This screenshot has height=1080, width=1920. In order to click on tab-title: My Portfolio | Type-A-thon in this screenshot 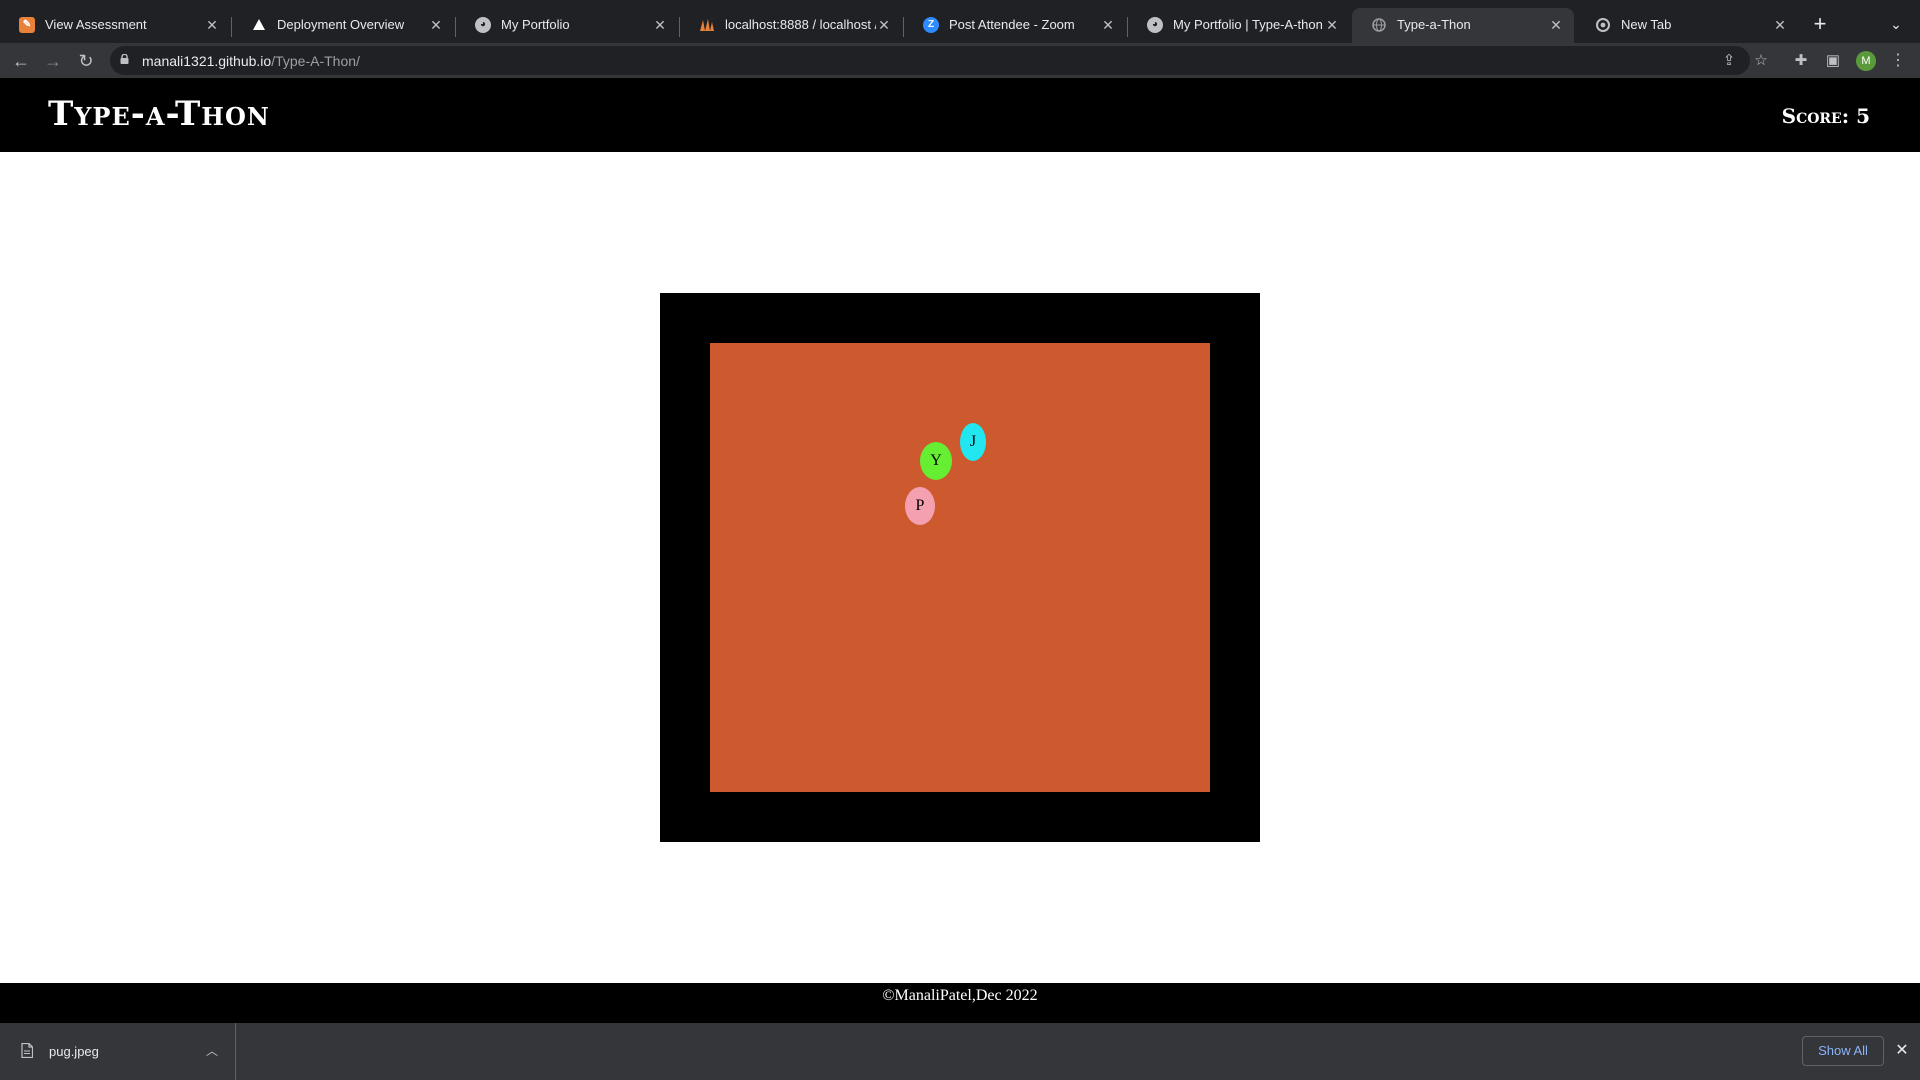, I will do `click(1248, 24)`.